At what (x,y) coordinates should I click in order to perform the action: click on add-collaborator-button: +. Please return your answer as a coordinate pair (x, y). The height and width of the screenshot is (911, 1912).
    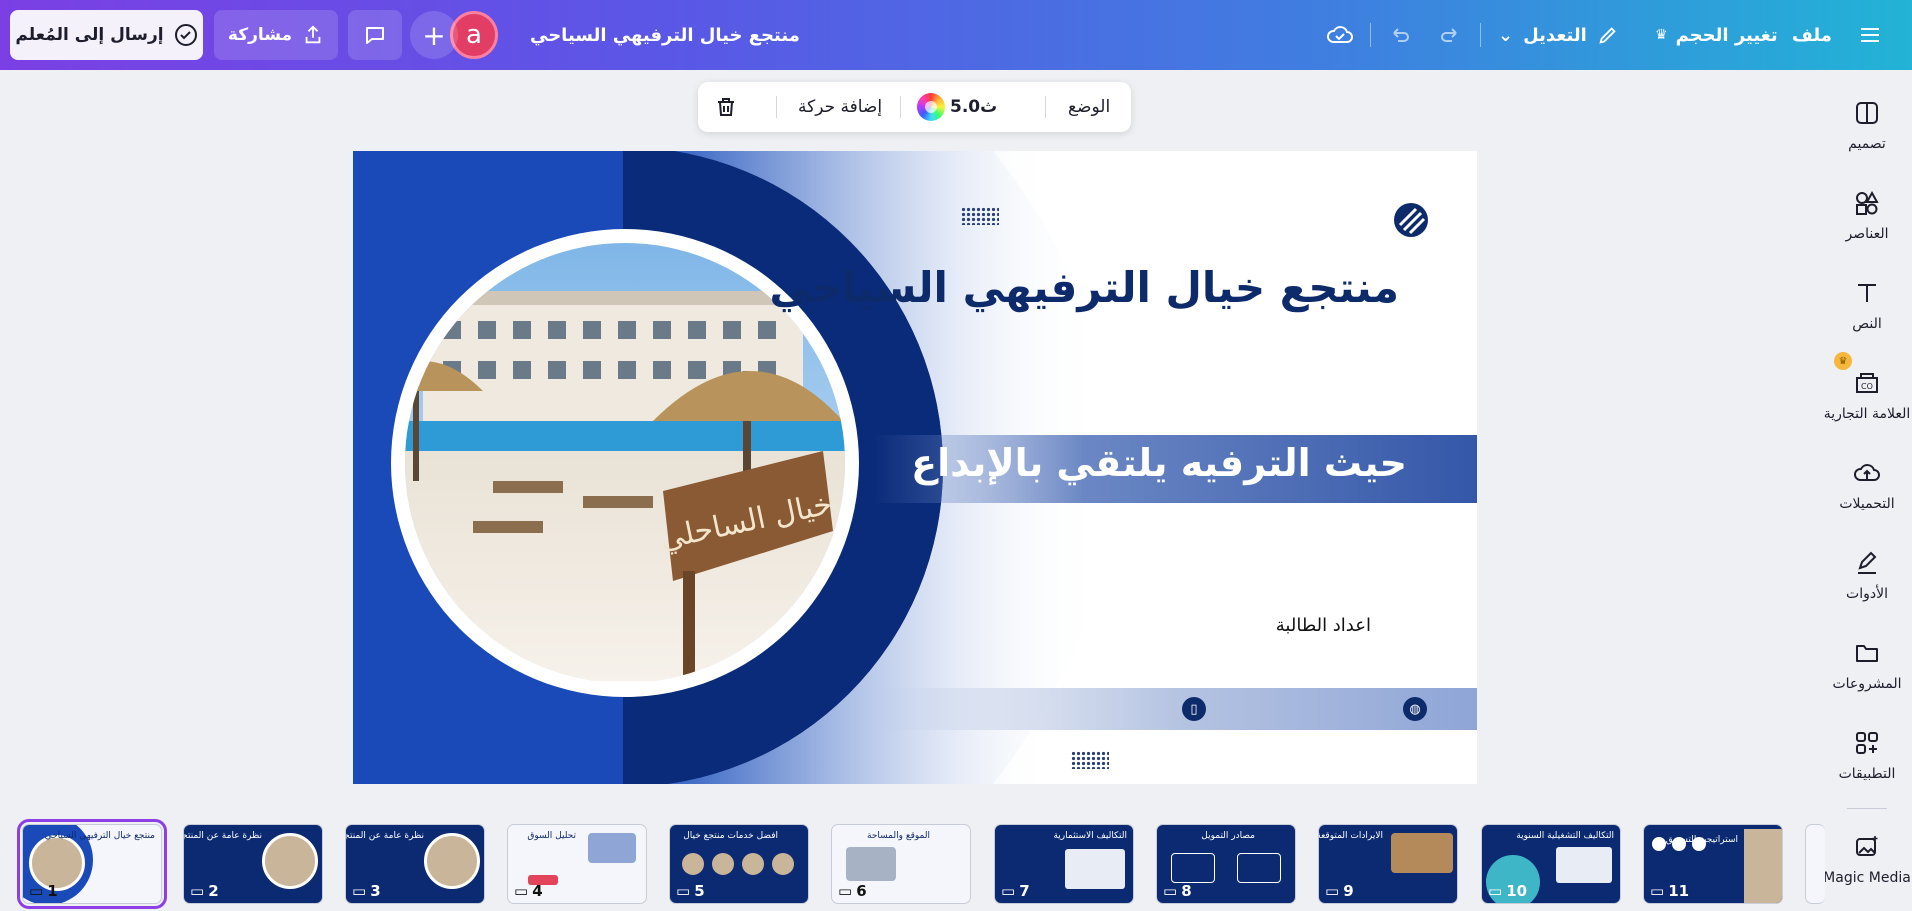
    Looking at the image, I should click on (434, 35).